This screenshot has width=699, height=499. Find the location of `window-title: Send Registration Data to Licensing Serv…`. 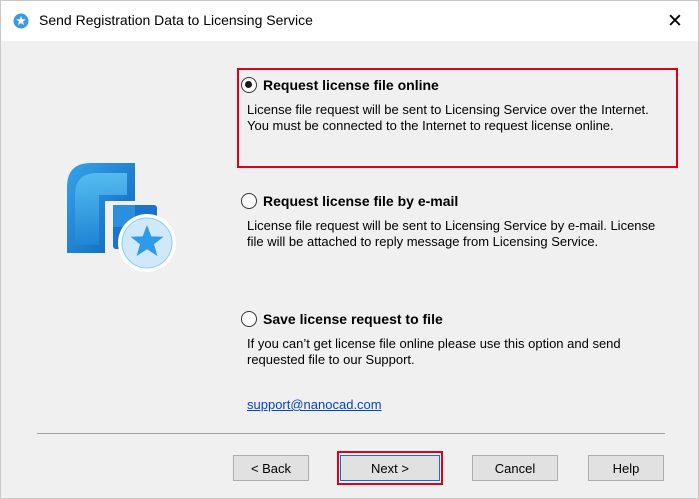

window-title: Send Registration Data to Licensing Serv… is located at coordinates (176, 20).